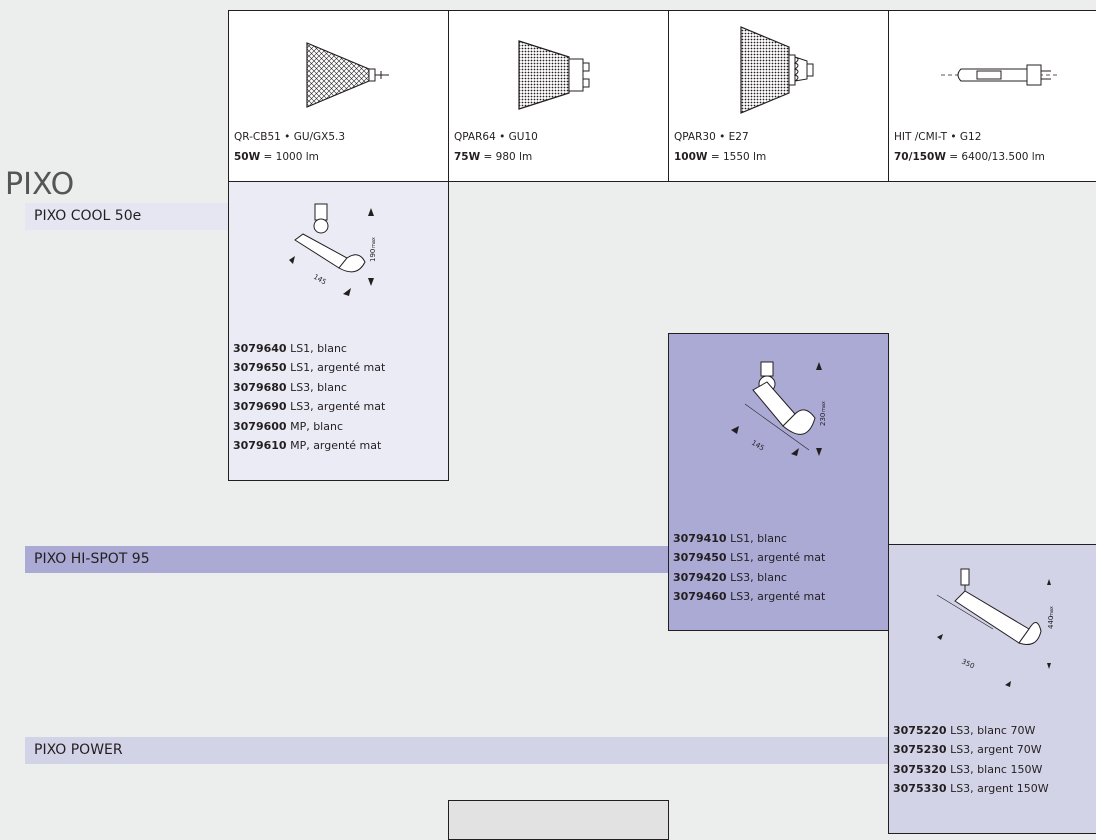 The height and width of the screenshot is (840, 1096). What do you see at coordinates (823, 419) in the screenshot?
I see `dimension-height-hispot: 230` at bounding box center [823, 419].